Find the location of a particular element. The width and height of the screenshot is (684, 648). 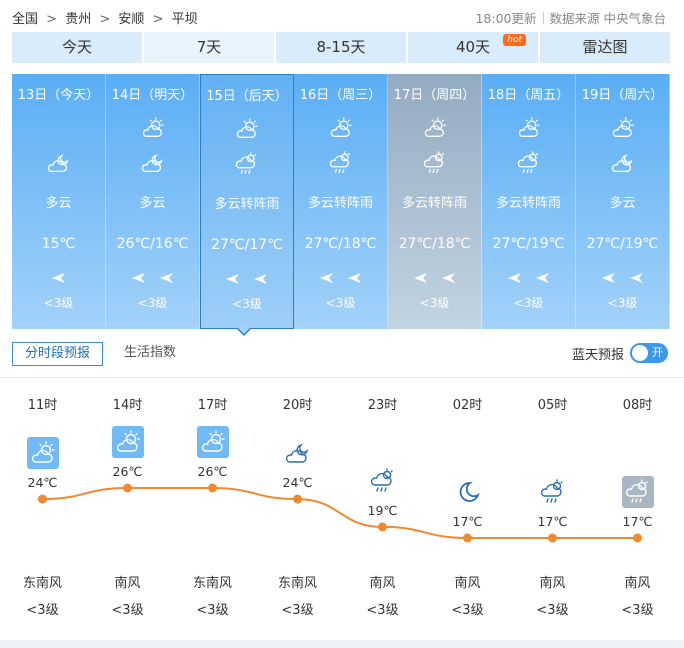

day-date: 15日（后天） is located at coordinates (247, 96).